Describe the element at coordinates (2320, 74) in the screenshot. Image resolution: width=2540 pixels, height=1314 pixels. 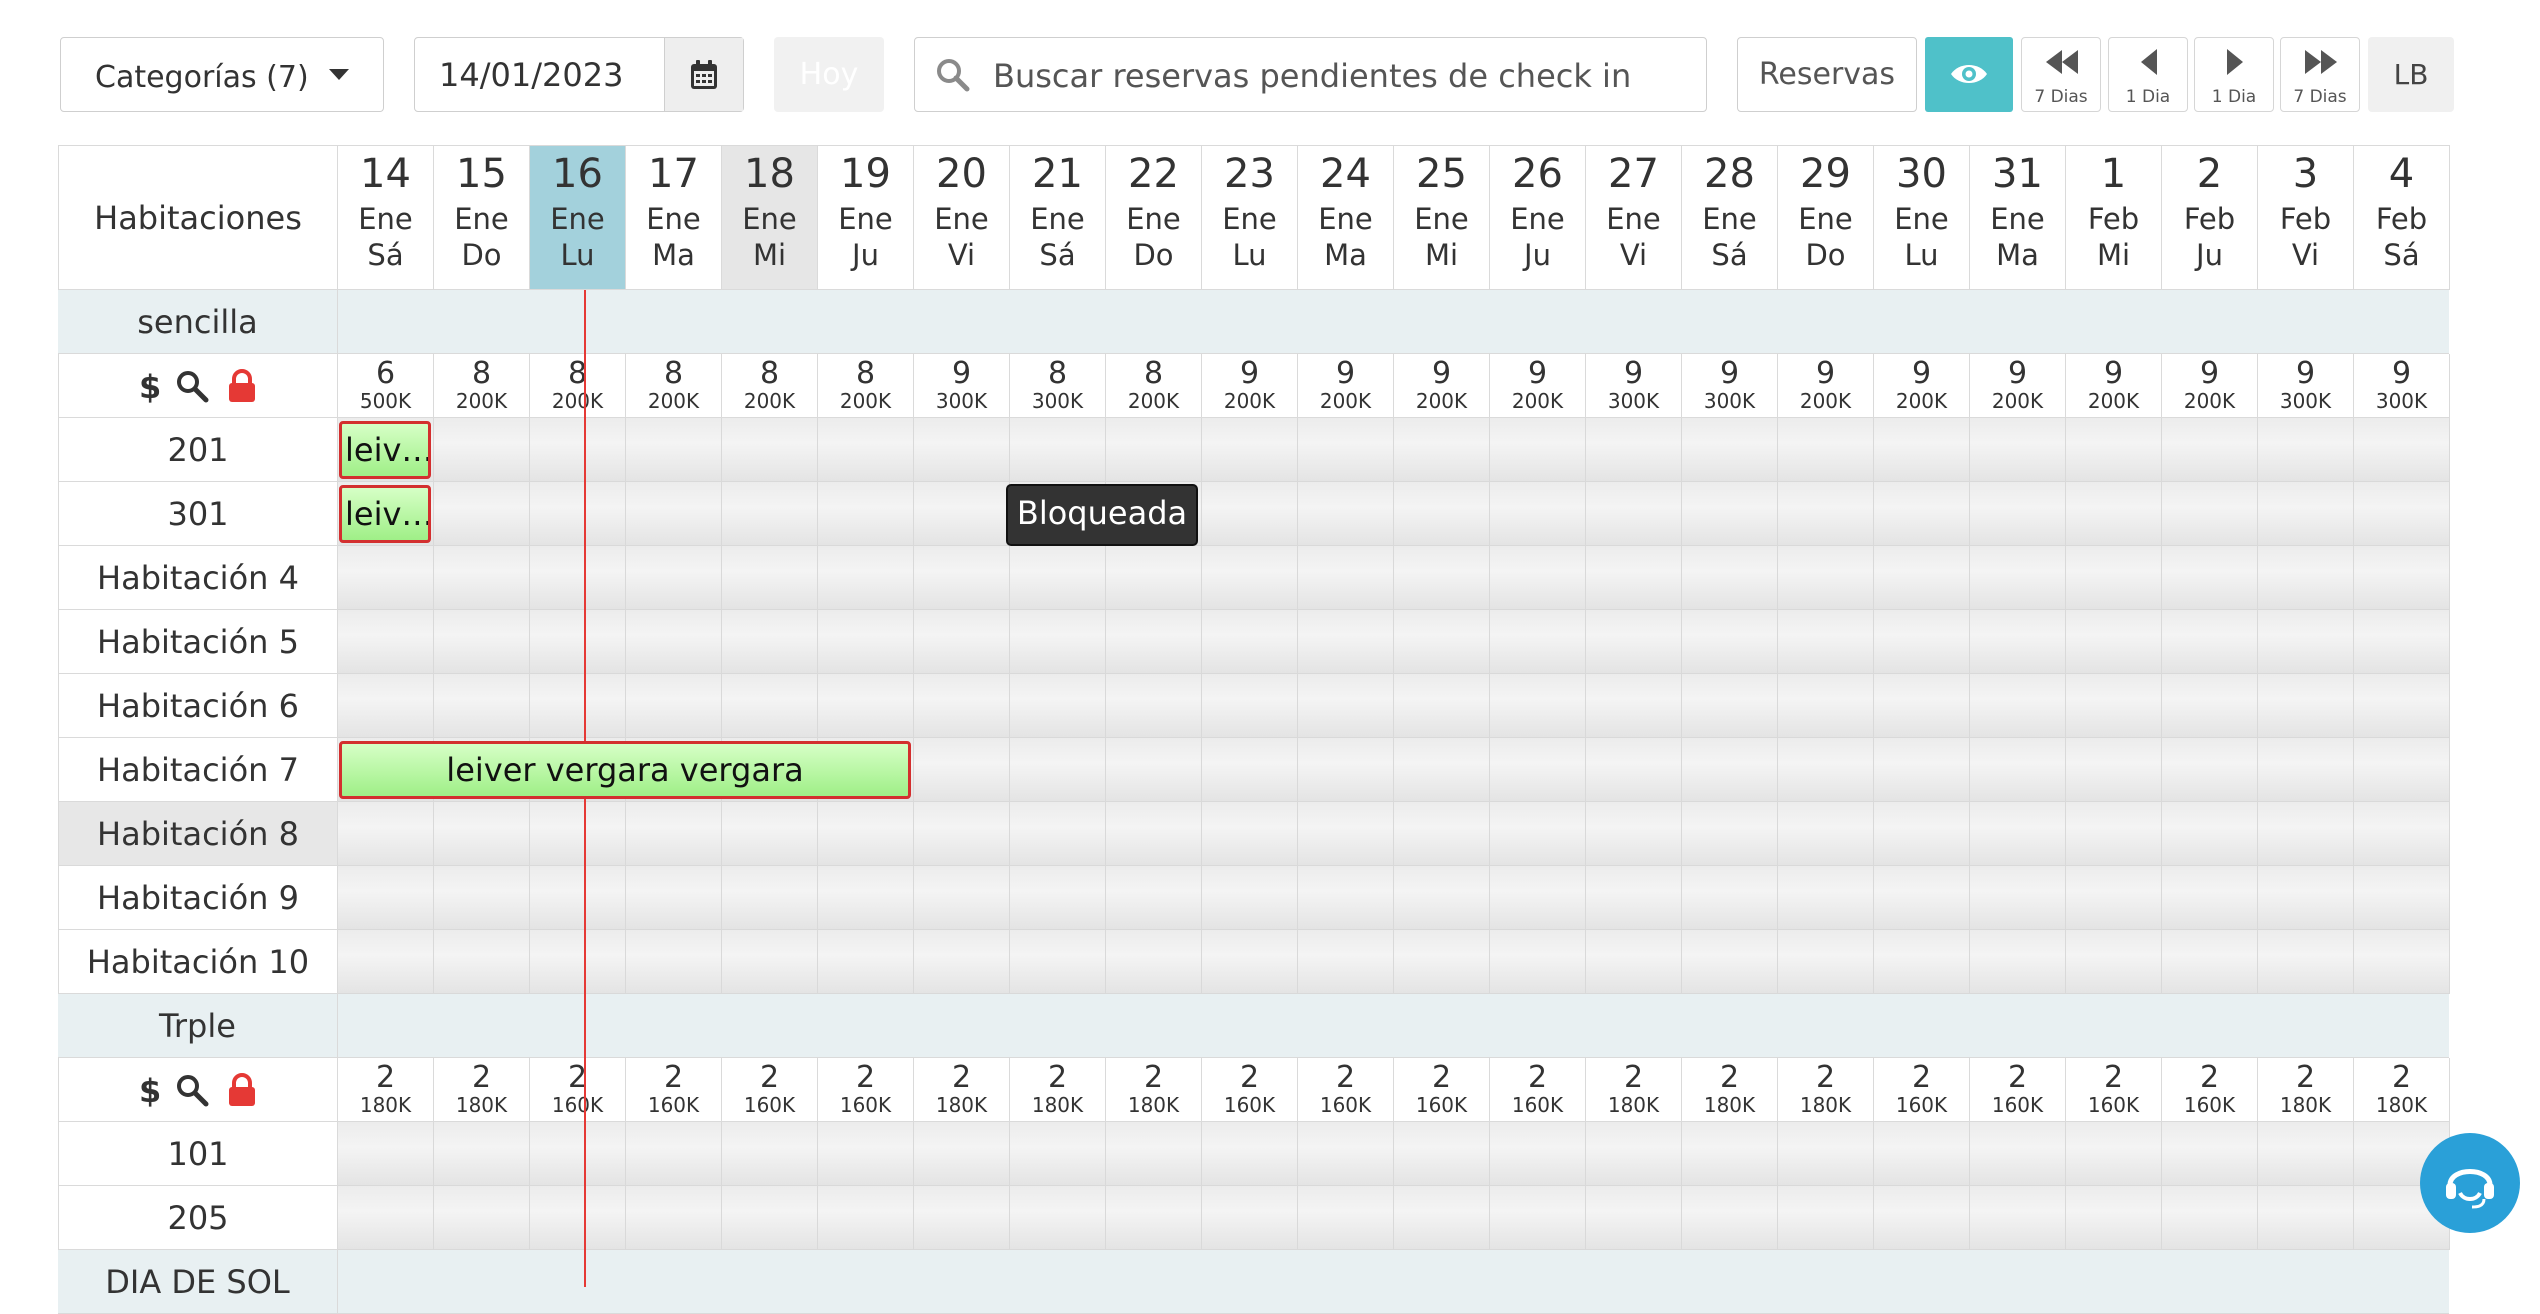
I see `forward-7-days-button: 7 Dias` at that location.